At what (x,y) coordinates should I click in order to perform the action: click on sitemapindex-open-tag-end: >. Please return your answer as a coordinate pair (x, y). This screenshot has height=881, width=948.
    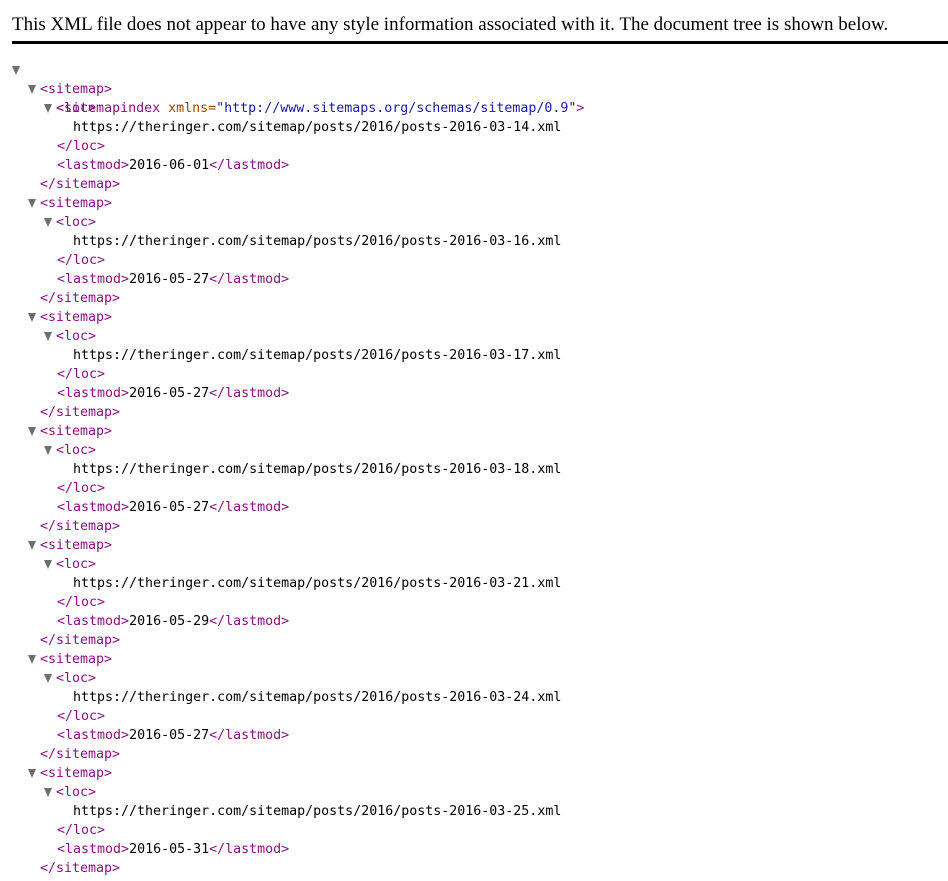
    Looking at the image, I should click on (580, 108).